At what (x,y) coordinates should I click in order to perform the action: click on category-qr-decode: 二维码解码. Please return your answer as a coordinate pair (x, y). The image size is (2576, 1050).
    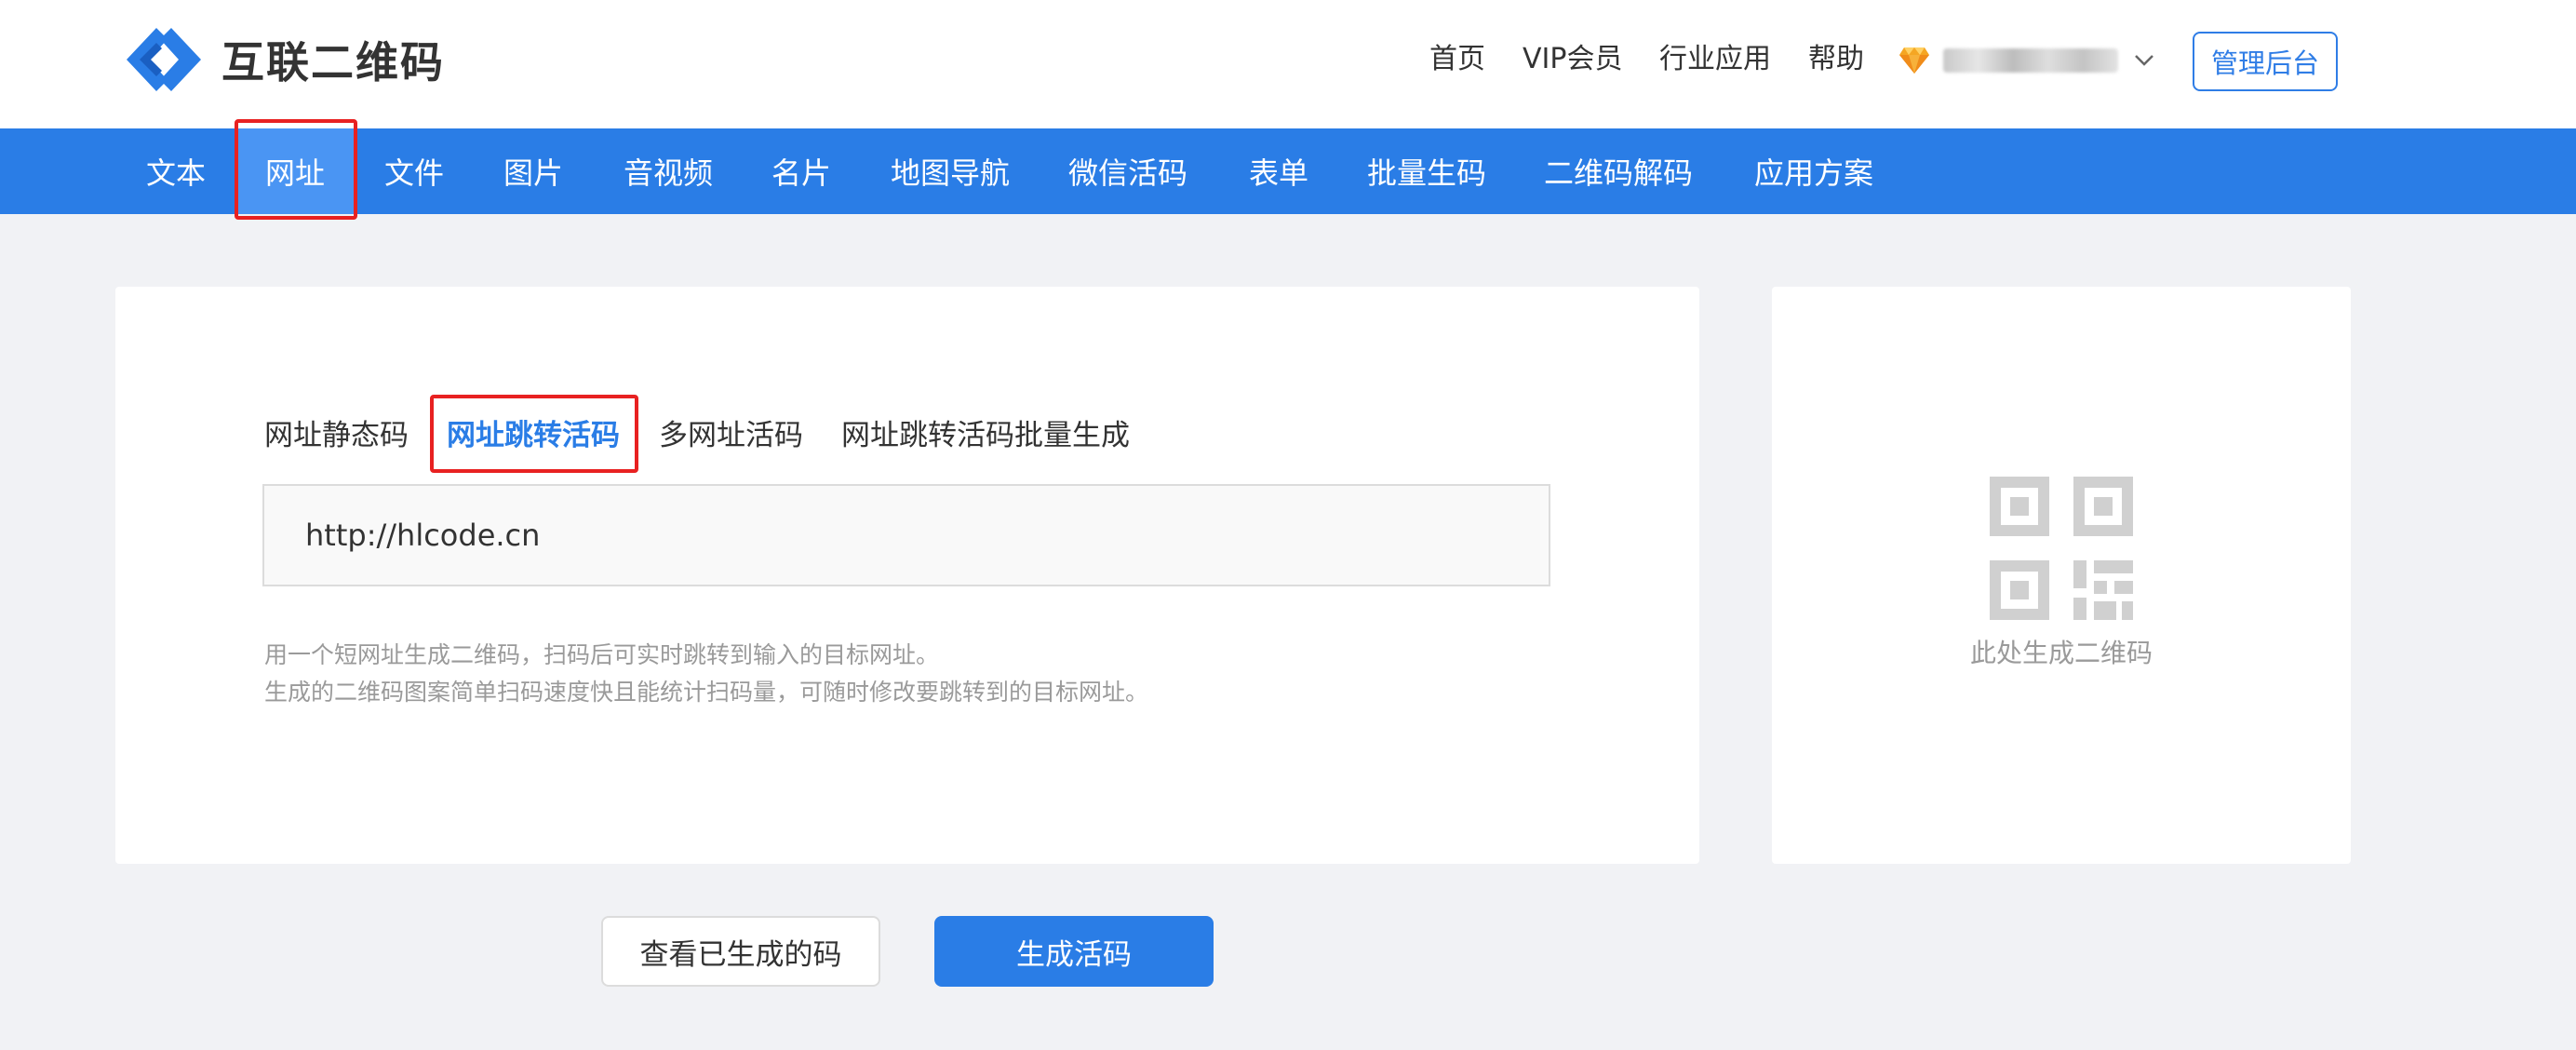
    Looking at the image, I should click on (1618, 171).